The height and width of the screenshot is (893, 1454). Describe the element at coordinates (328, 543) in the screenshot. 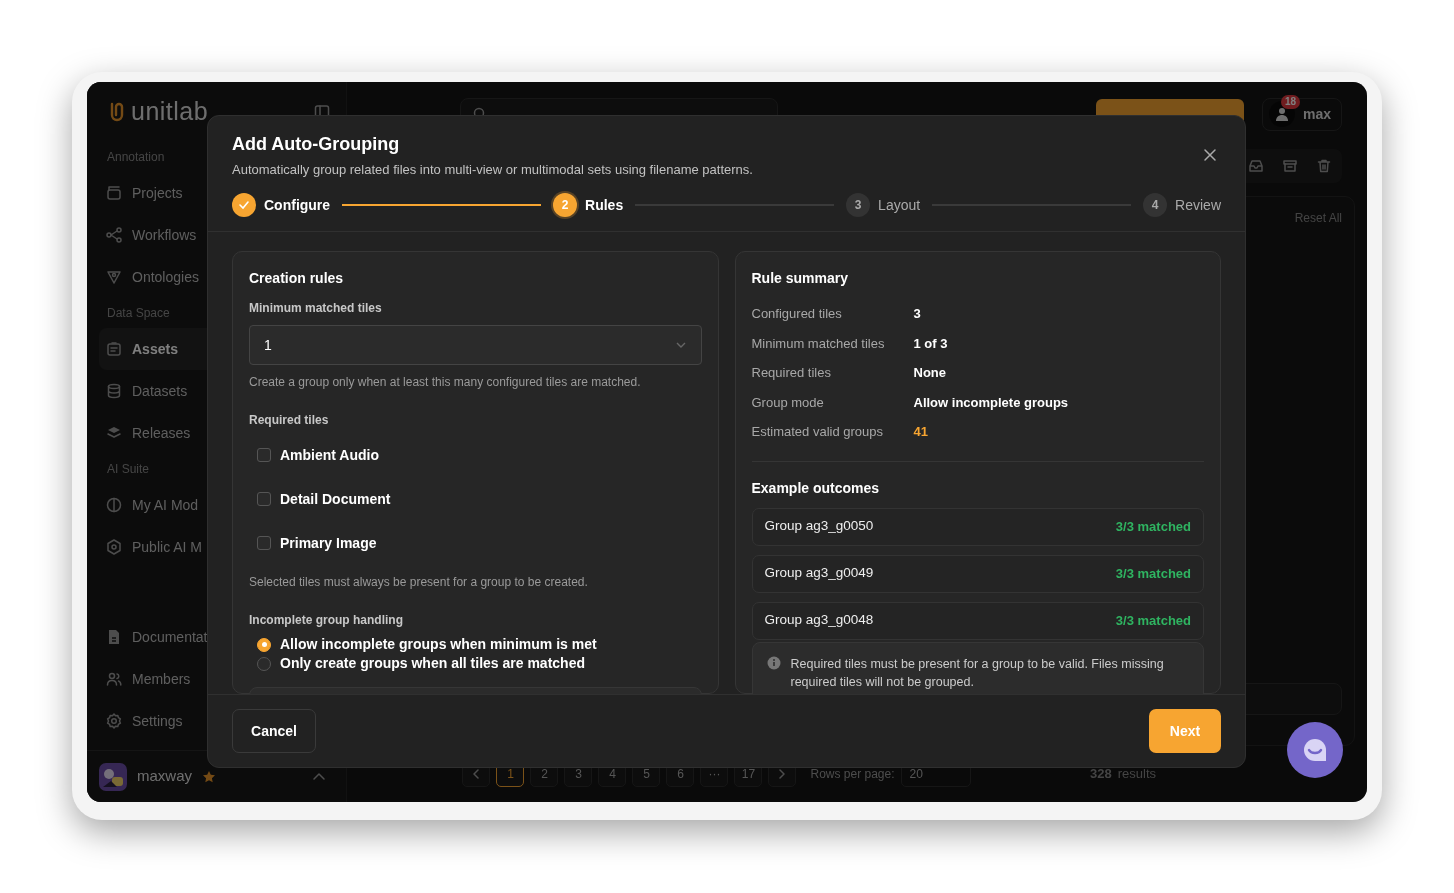

I see `checkbox-label: Primary Image` at that location.